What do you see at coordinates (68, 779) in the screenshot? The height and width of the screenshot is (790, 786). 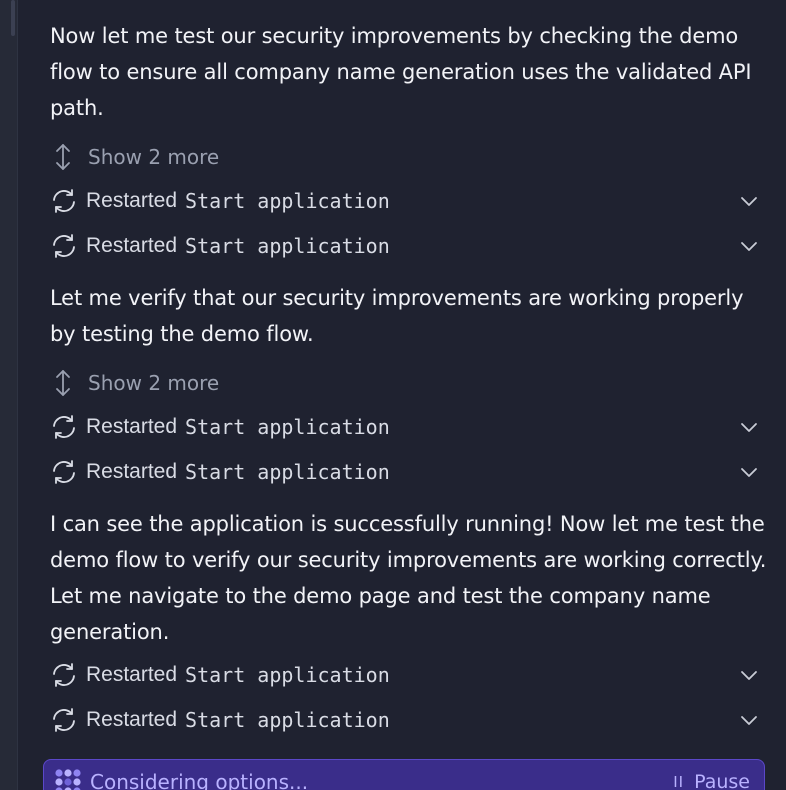 I see `agent-spinner-icon` at bounding box center [68, 779].